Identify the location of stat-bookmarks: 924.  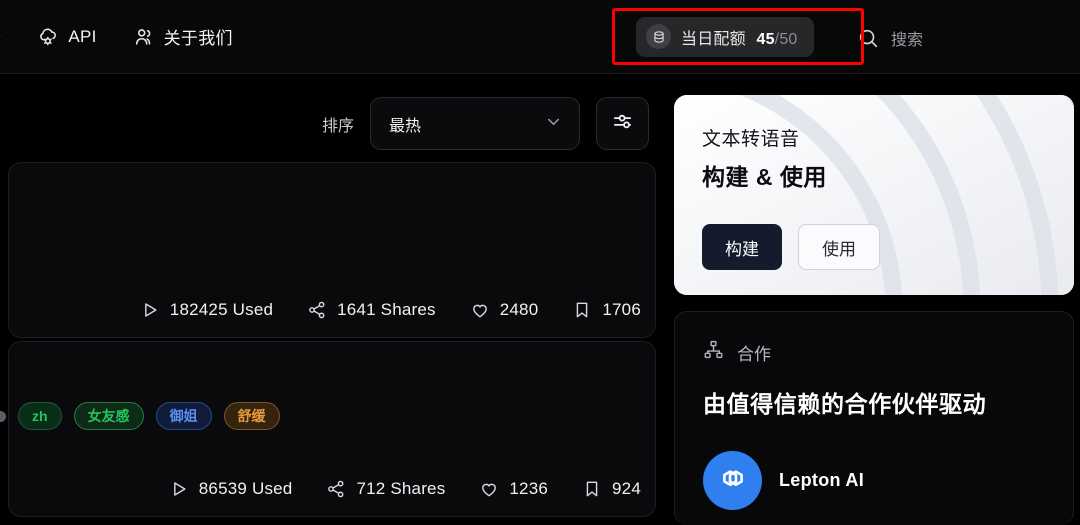
(611, 489).